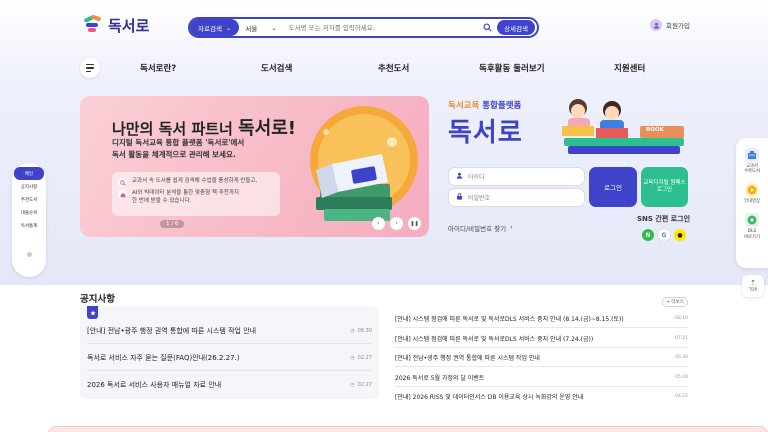 The height and width of the screenshot is (432, 768). What do you see at coordinates (541, 357) in the screenshot?
I see `notice-list-item: [안내] 전남•광주 행정 권역 통합에 따른 시스템 작업 안내 06.30` at bounding box center [541, 357].